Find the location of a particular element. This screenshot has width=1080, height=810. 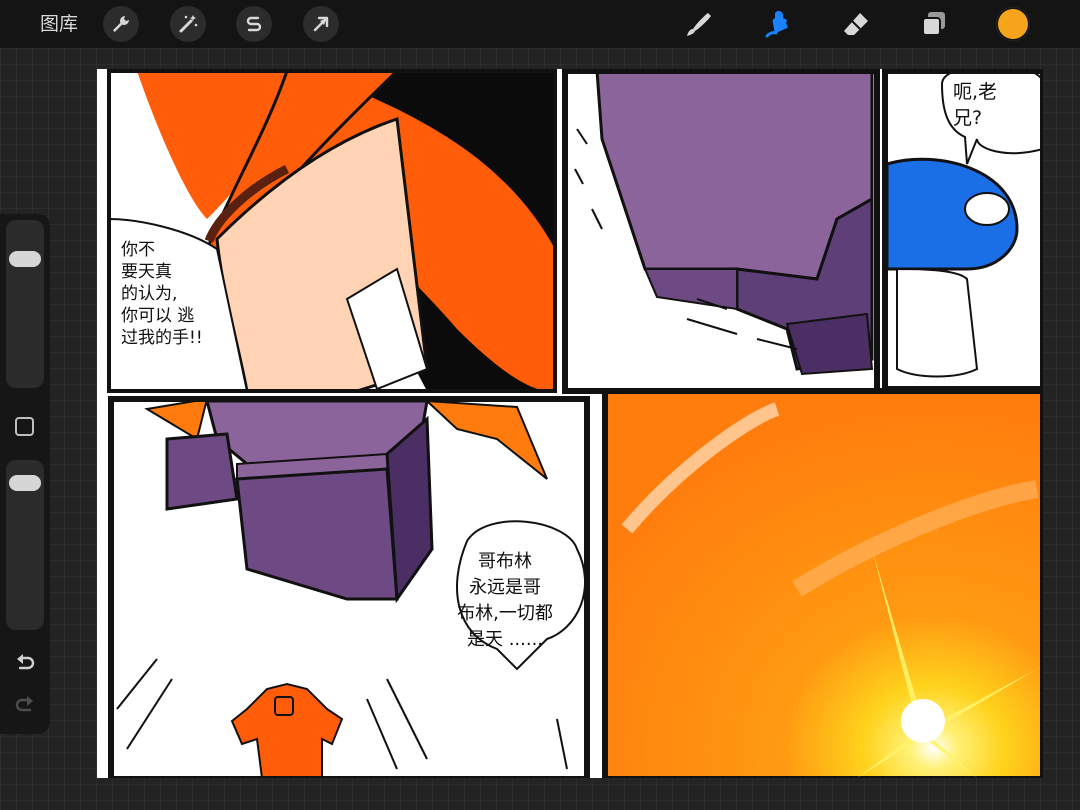

sidebar is located at coordinates (25, 474).